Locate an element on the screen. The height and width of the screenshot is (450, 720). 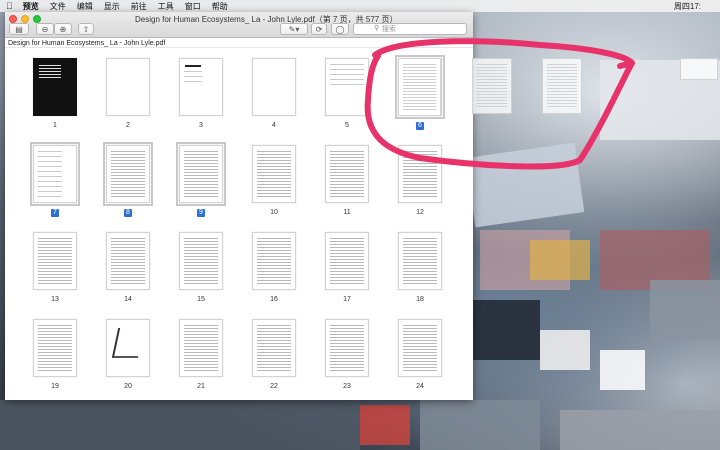
hand-drawn-circle-annotation is located at coordinates (499, 104).